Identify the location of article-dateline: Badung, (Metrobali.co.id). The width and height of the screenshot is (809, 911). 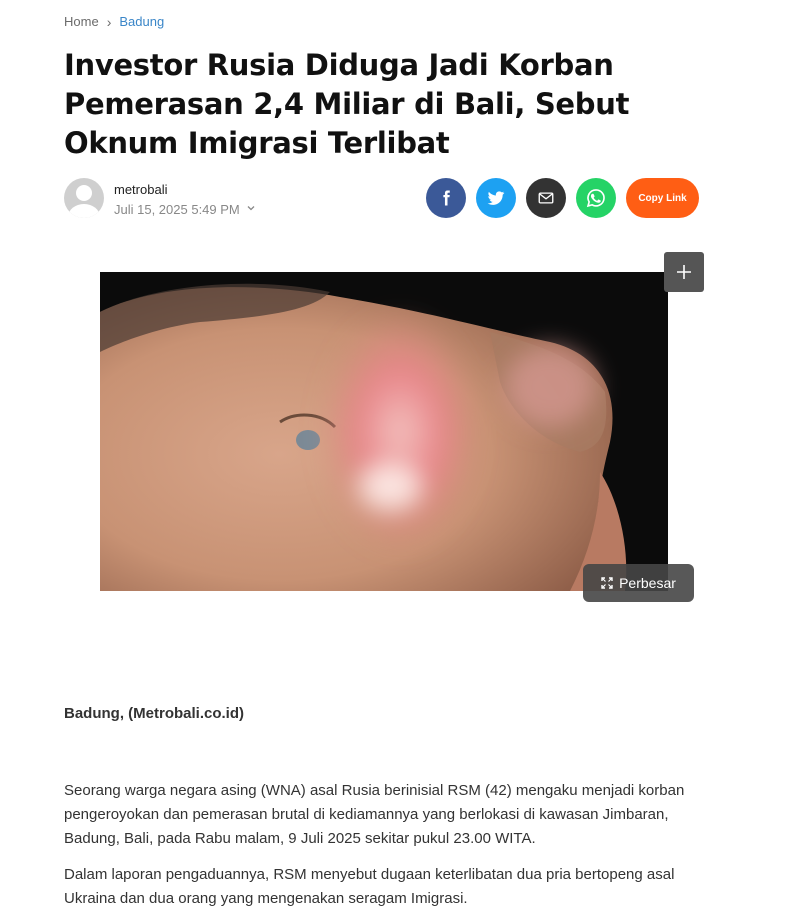
(154, 713).